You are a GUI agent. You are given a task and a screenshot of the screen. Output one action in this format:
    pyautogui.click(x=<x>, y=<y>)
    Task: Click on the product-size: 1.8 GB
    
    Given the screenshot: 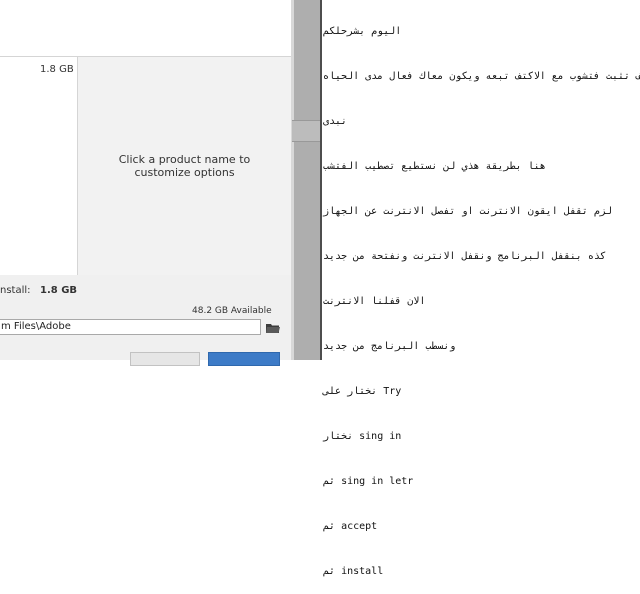 What is the action you would take?
    pyautogui.click(x=57, y=69)
    